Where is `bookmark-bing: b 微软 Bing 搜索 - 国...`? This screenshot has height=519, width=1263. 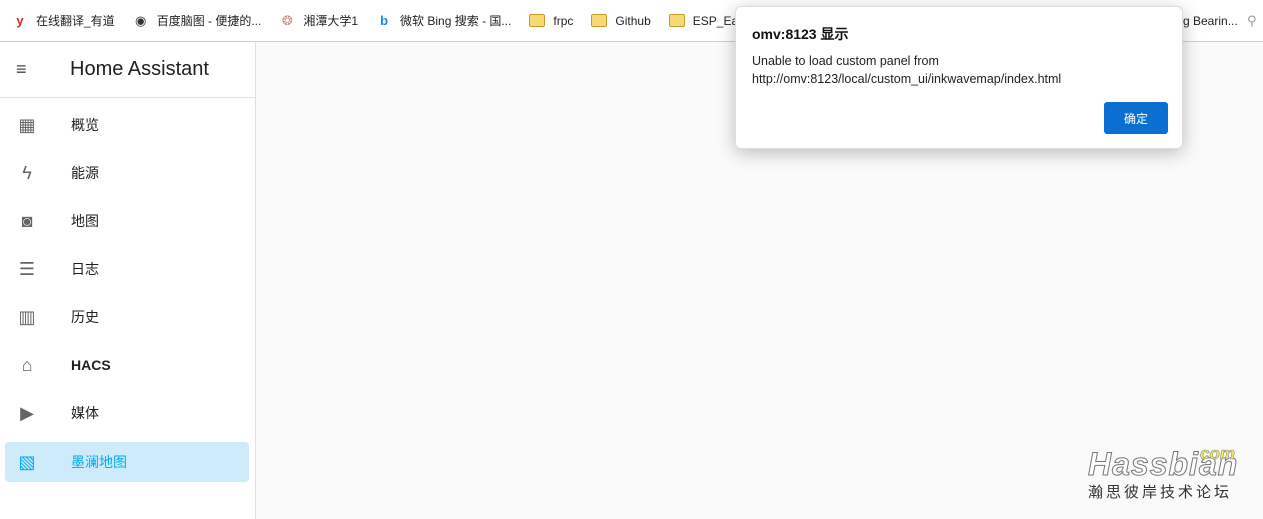 bookmark-bing: b 微软 Bing 搜索 - 国... is located at coordinates (443, 20).